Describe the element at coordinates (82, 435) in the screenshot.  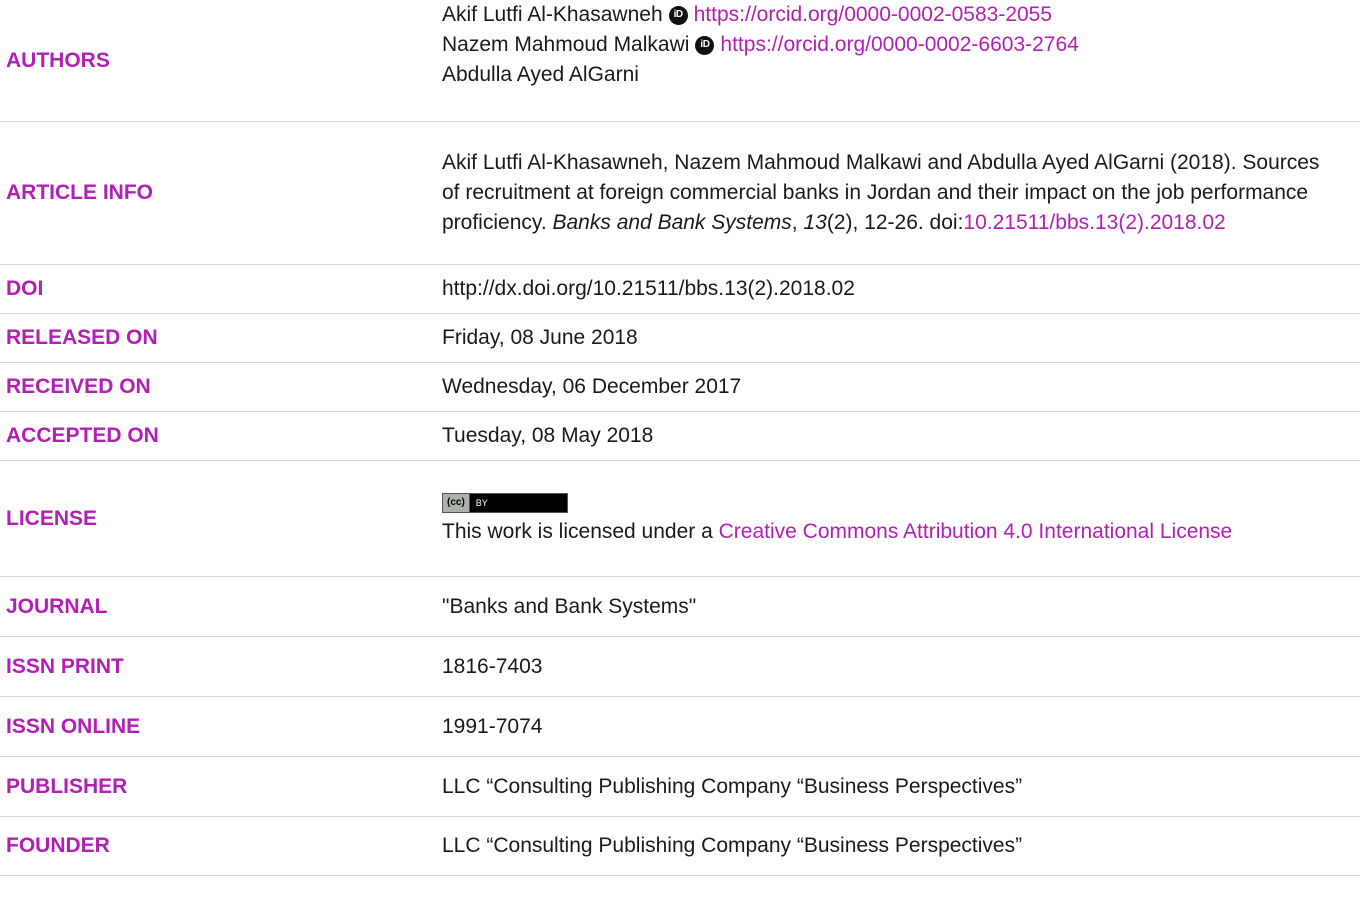
I see `accepted-label: ACCEPTED ON` at that location.